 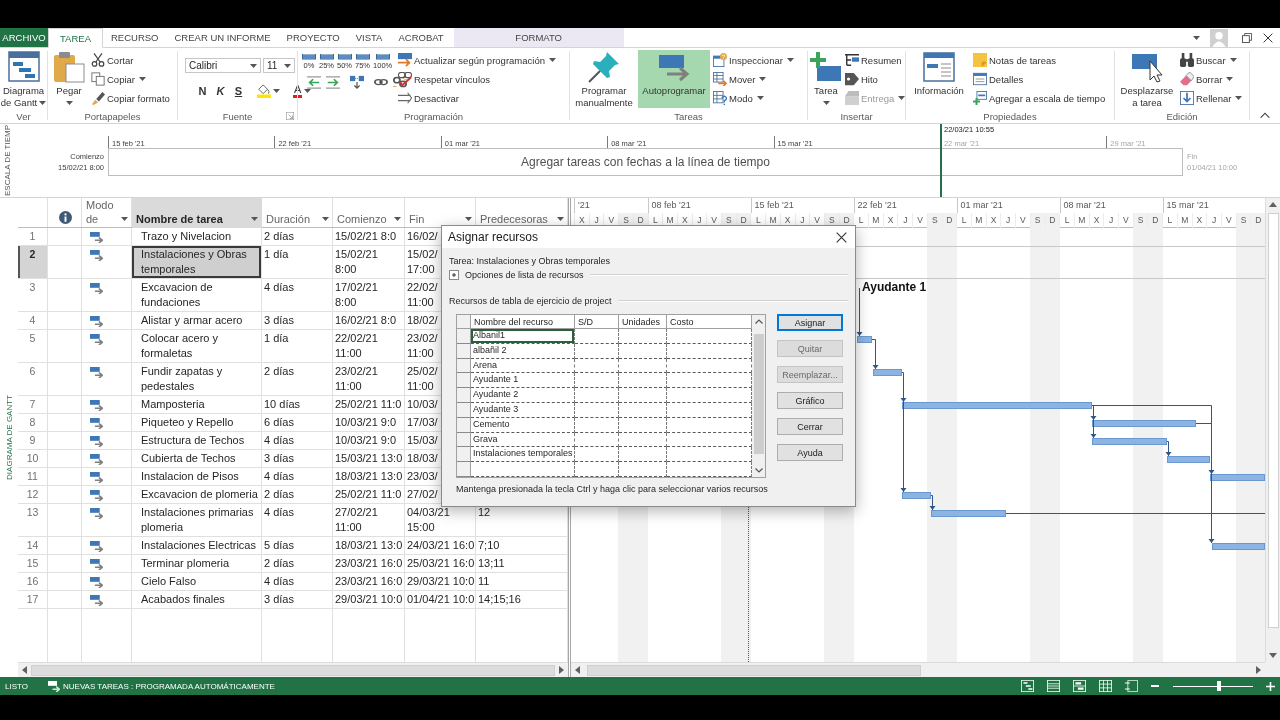 I want to click on triangle-right-icon, so click(x=561, y=670).